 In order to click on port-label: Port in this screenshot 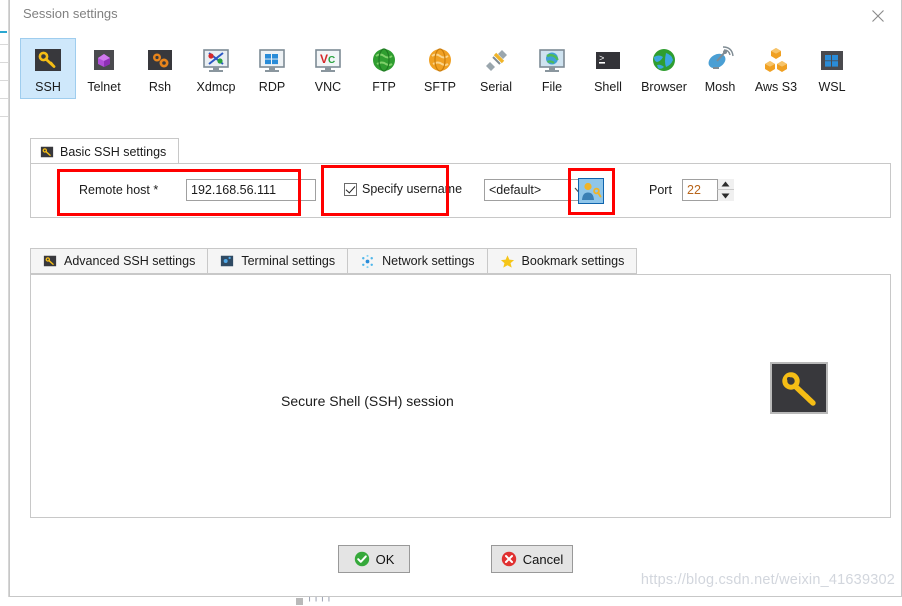, I will do `click(660, 190)`.